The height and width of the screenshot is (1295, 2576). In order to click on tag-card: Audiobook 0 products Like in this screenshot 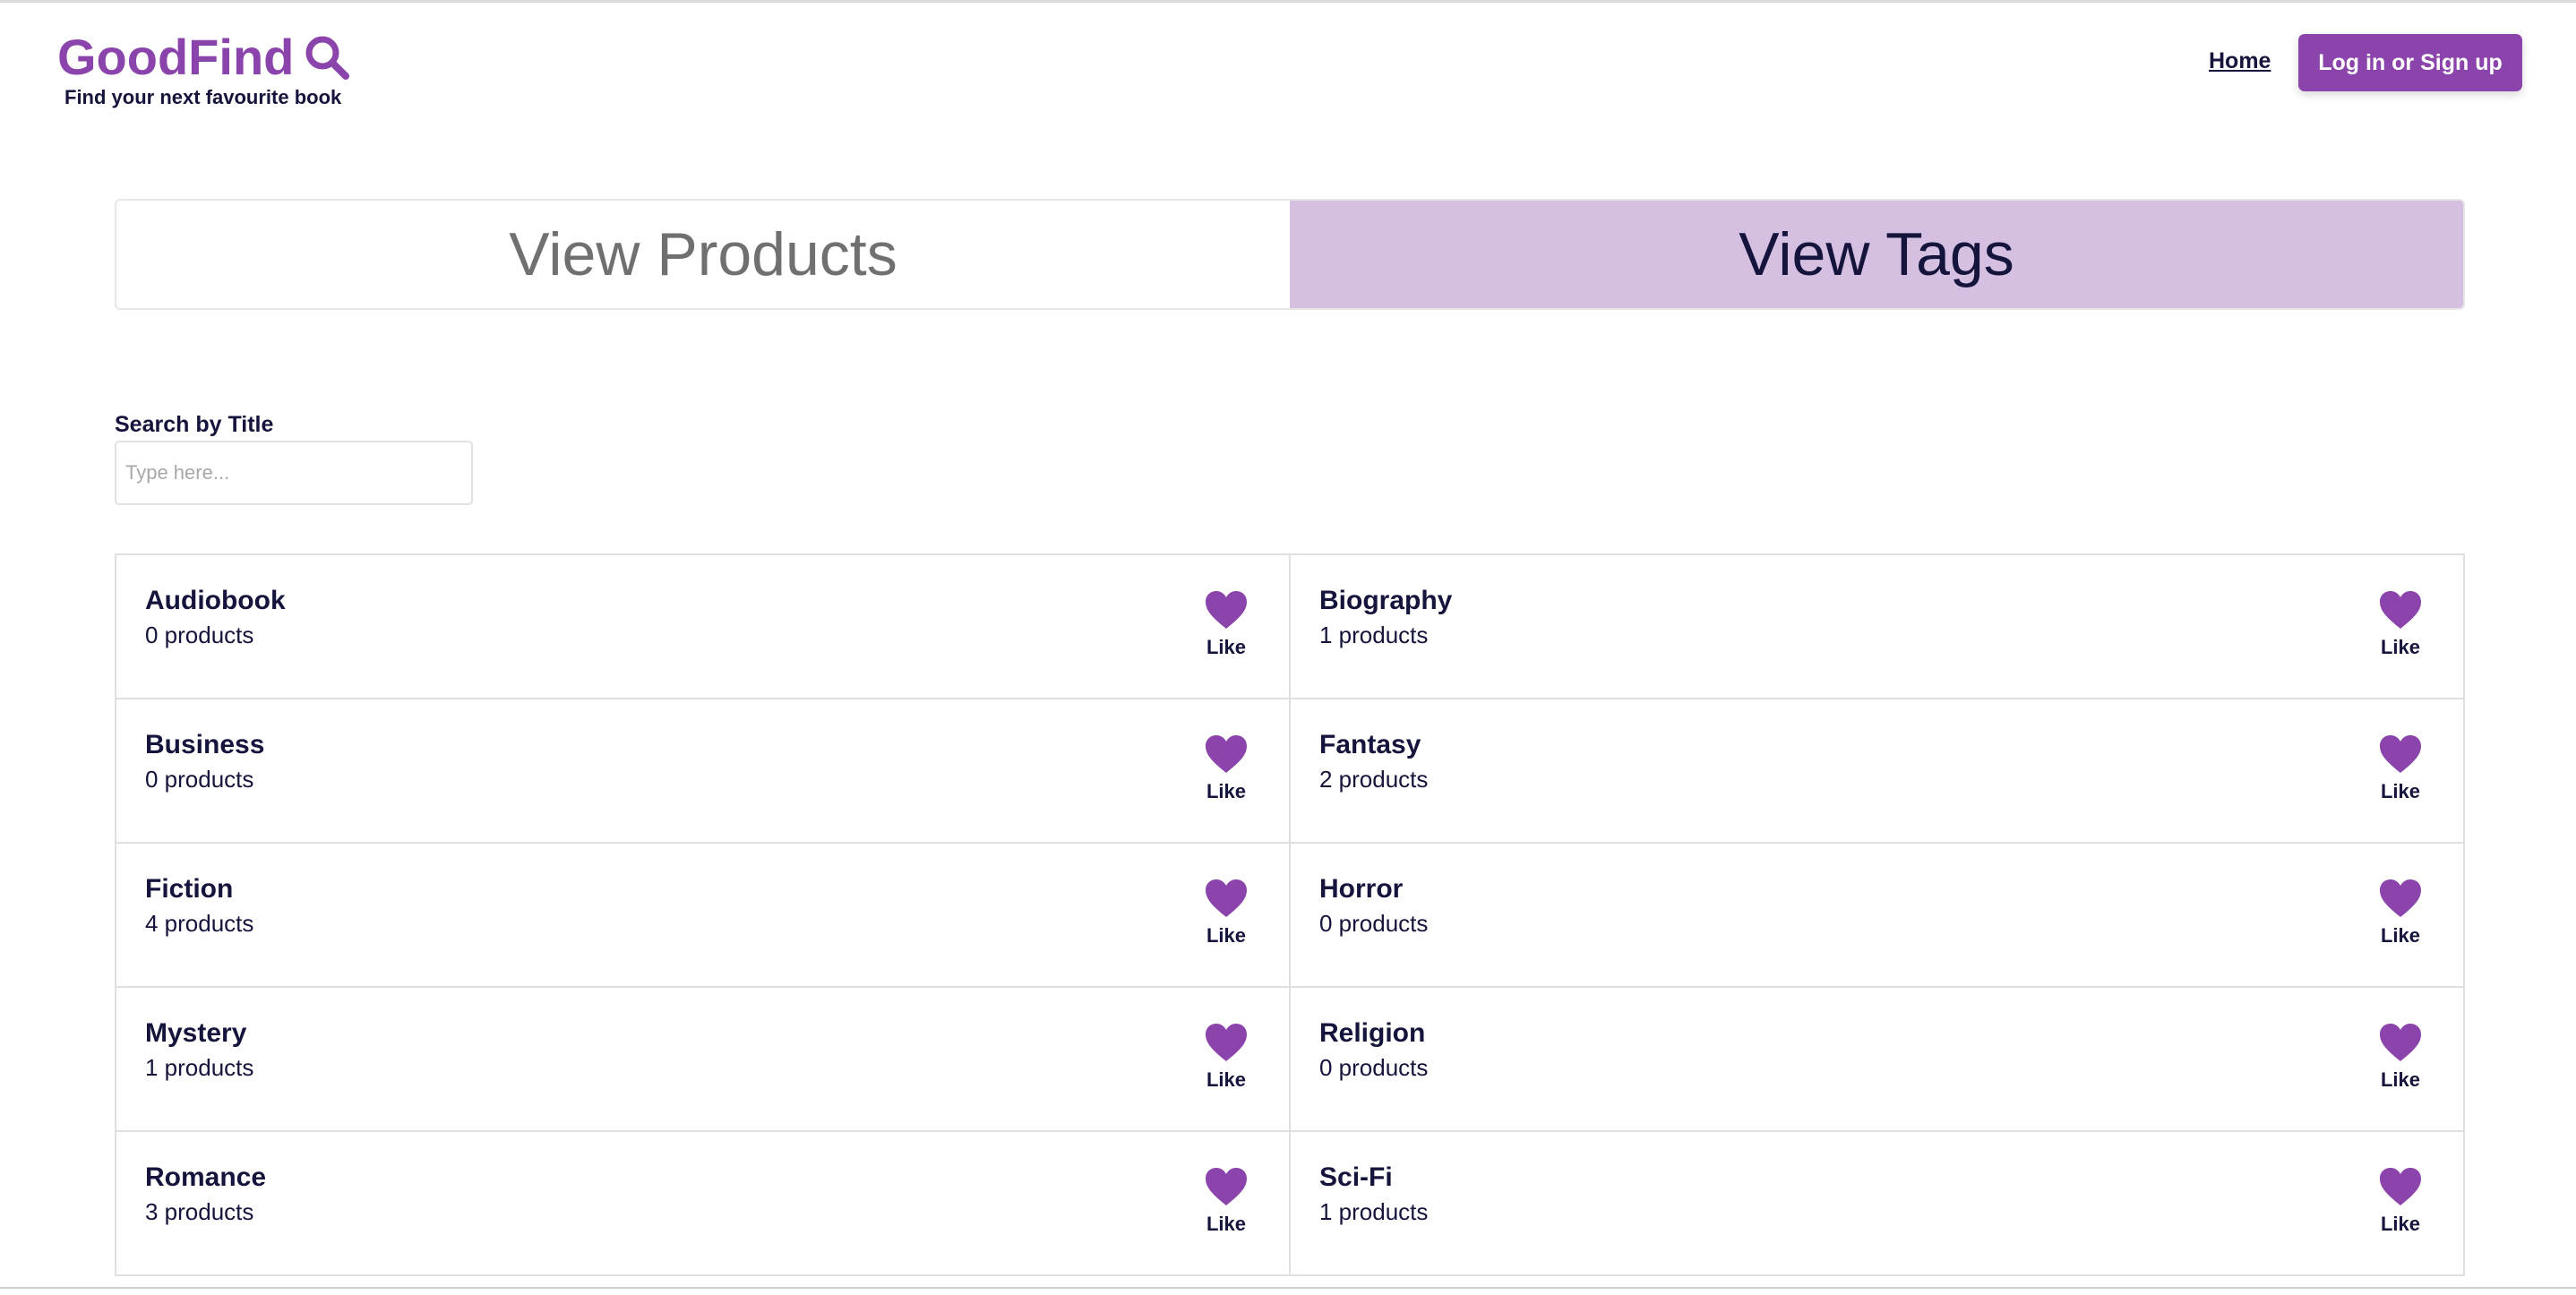, I will do `click(703, 627)`.